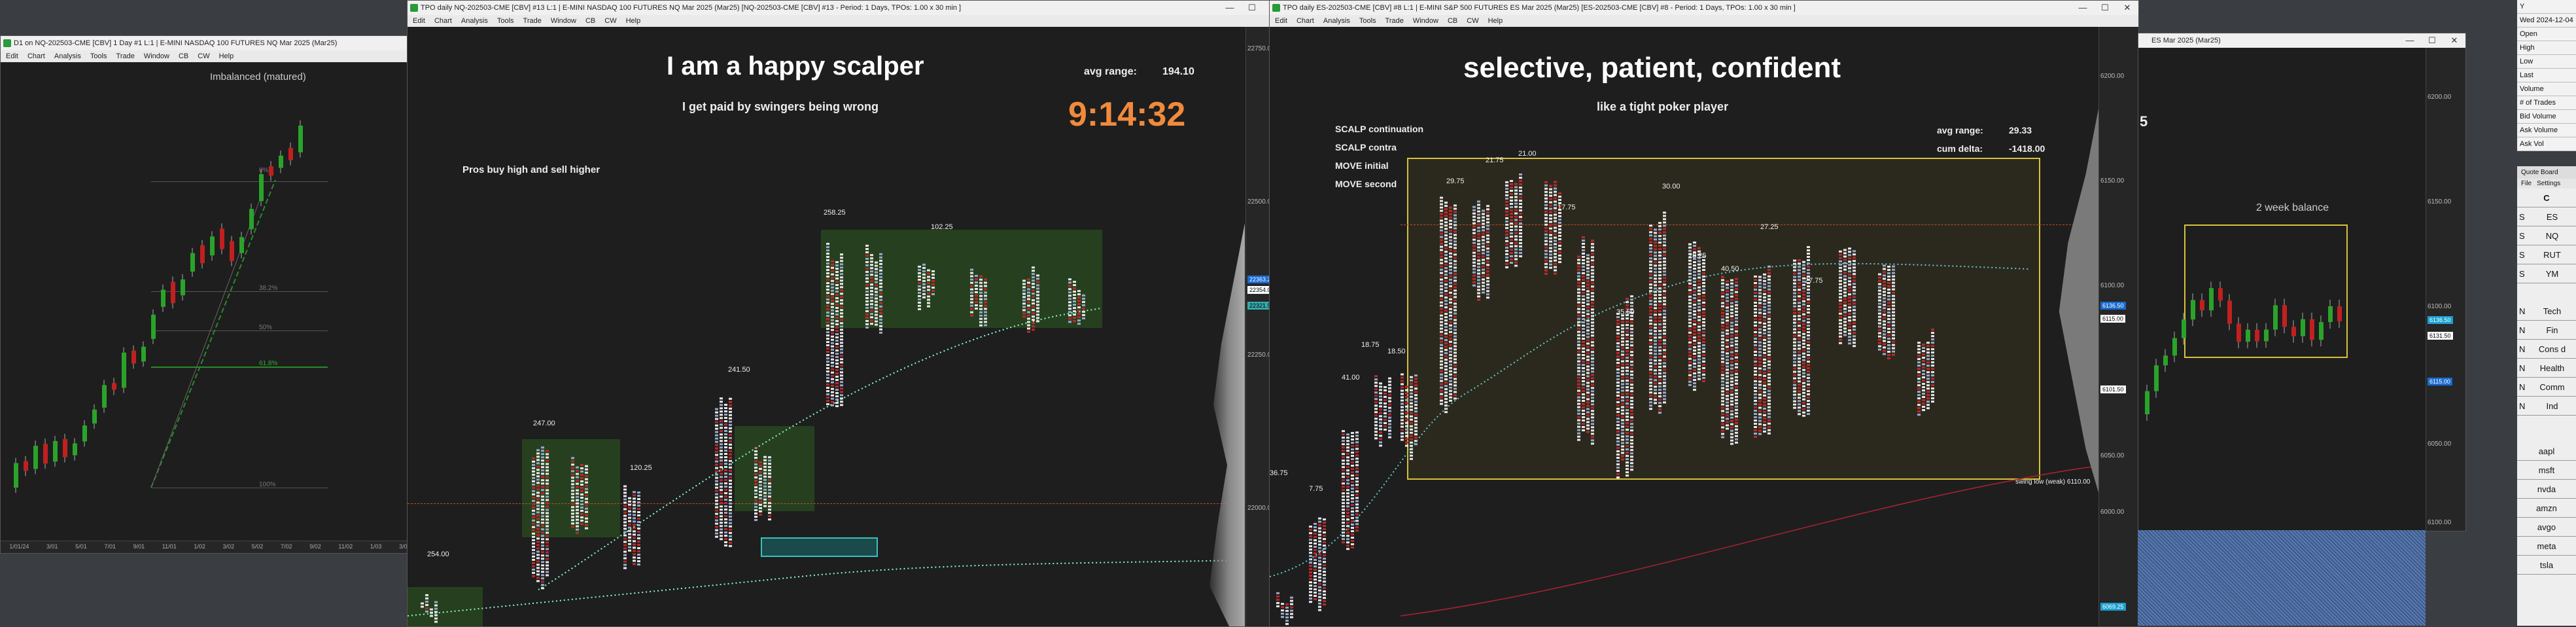  What do you see at coordinates (2546, 235) in the screenshot?
I see `quote-row: S NQ` at bounding box center [2546, 235].